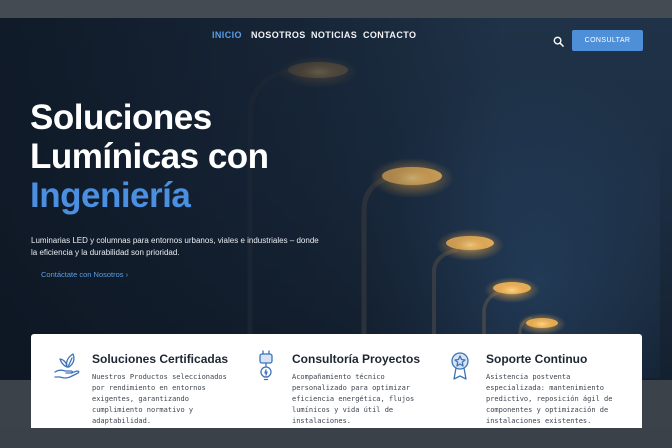  What do you see at coordinates (84, 274) in the screenshot?
I see `contact-link: Contáctate con Nosotros ›` at bounding box center [84, 274].